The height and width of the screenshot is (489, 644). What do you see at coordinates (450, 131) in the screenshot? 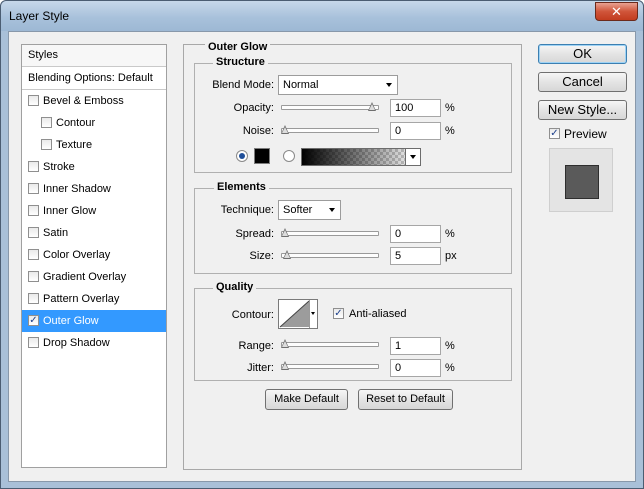
I see `noise-unit: %` at bounding box center [450, 131].